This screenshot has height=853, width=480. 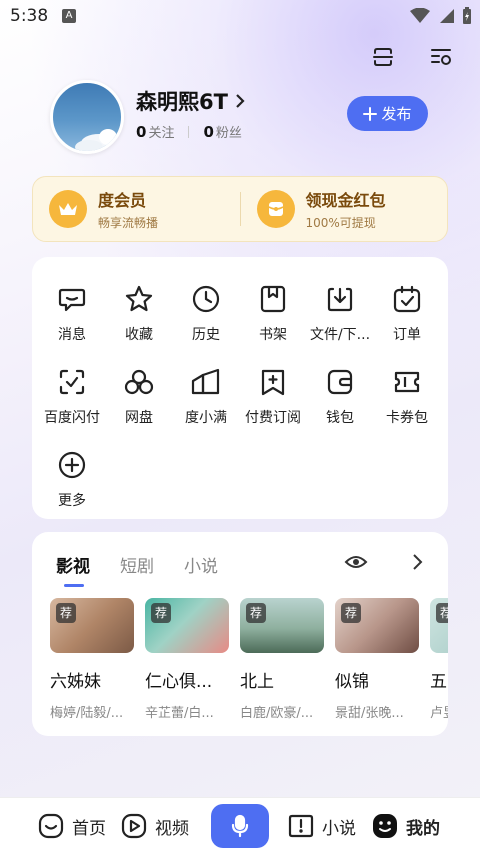 What do you see at coordinates (161, 133) in the screenshot?
I see `following-label: 关注` at bounding box center [161, 133].